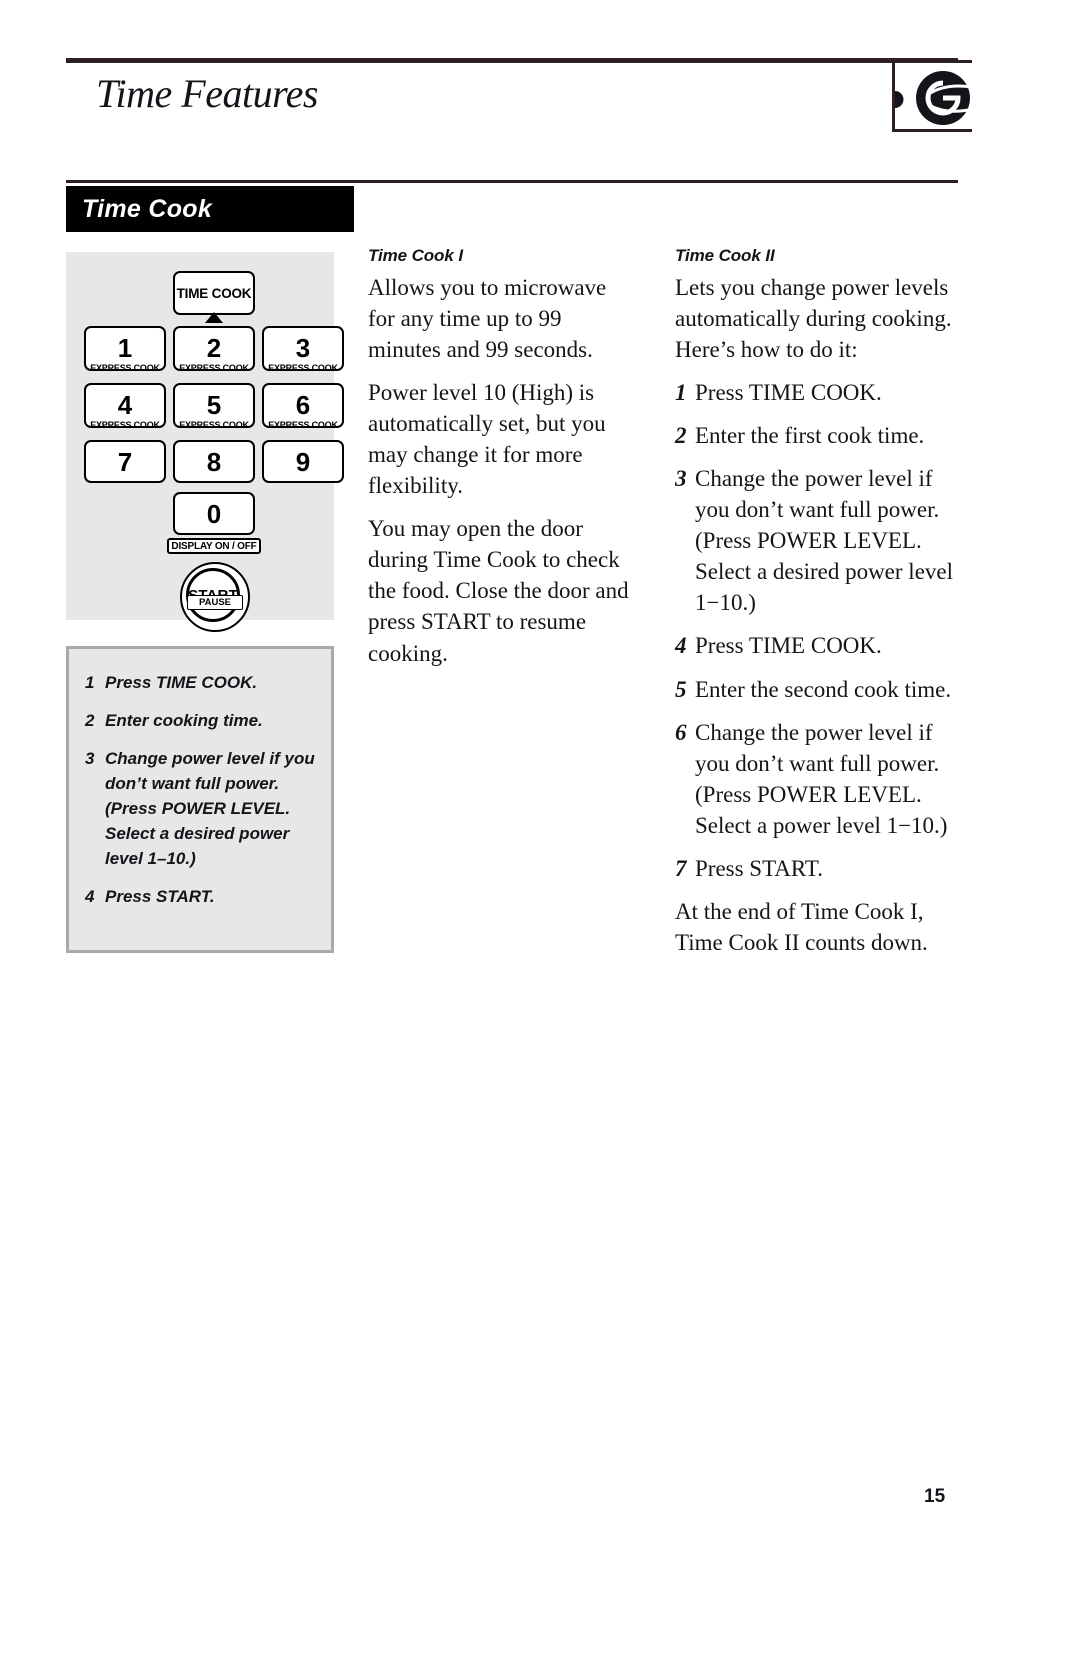  What do you see at coordinates (512, 60) in the screenshot?
I see `header-rule` at bounding box center [512, 60].